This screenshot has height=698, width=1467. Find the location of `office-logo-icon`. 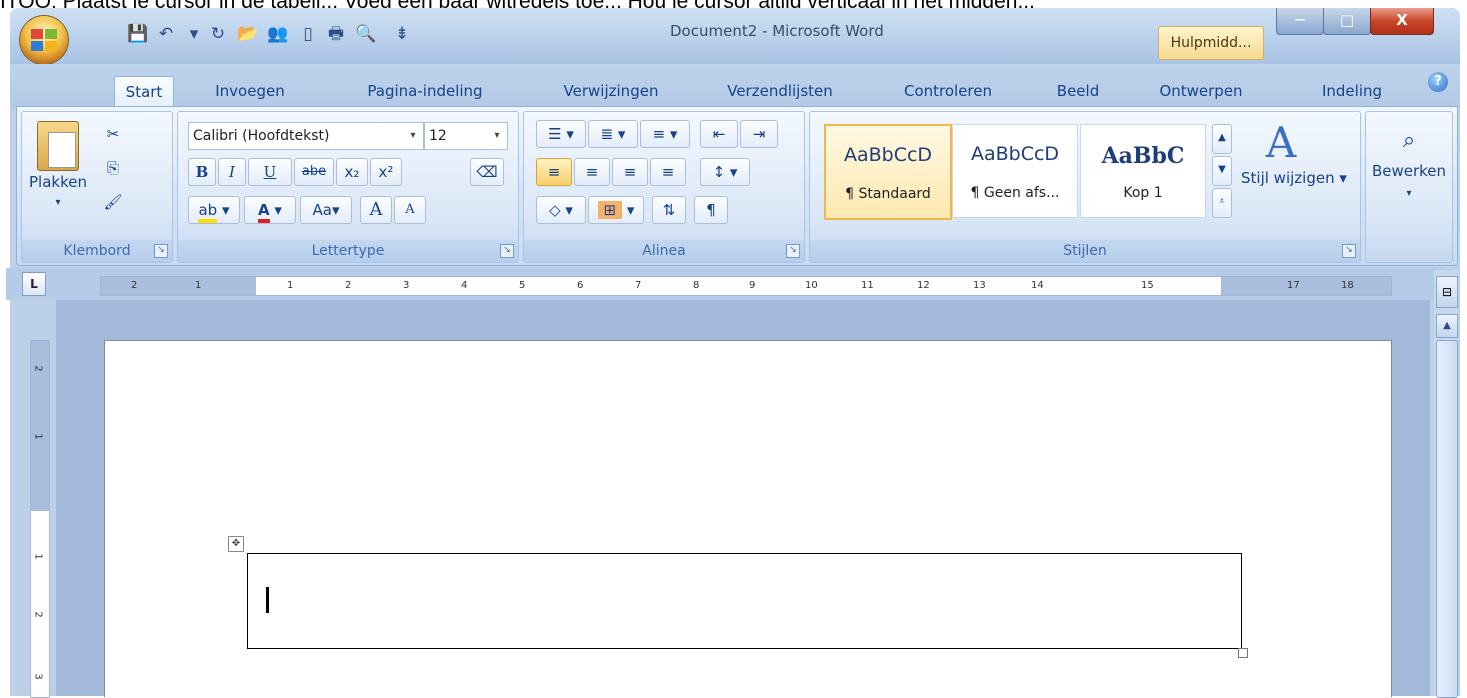

office-logo-icon is located at coordinates (44, 40).